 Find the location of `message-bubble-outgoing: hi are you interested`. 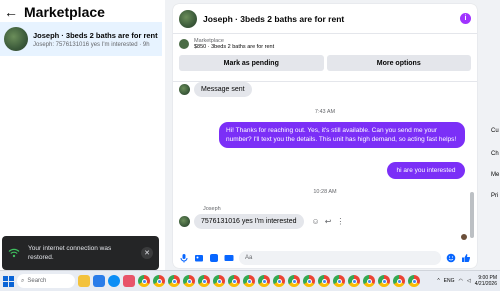

message-bubble-outgoing: hi are you interested is located at coordinates (426, 170).